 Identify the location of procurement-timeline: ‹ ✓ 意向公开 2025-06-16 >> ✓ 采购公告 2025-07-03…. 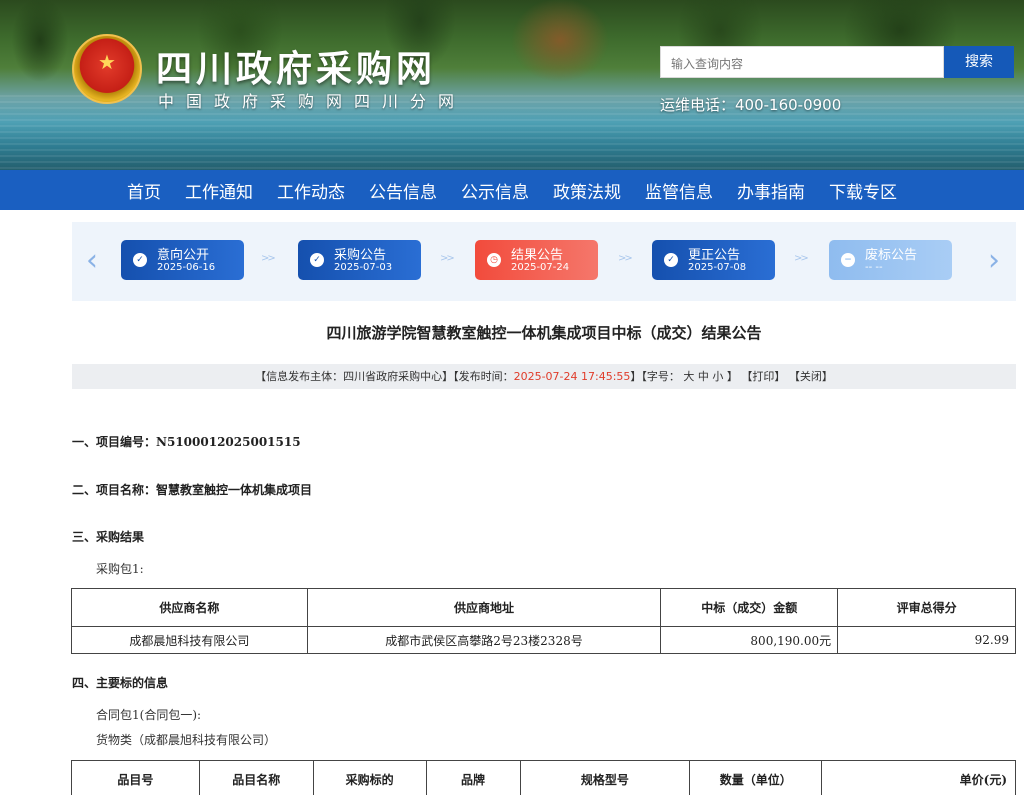
(544, 261).